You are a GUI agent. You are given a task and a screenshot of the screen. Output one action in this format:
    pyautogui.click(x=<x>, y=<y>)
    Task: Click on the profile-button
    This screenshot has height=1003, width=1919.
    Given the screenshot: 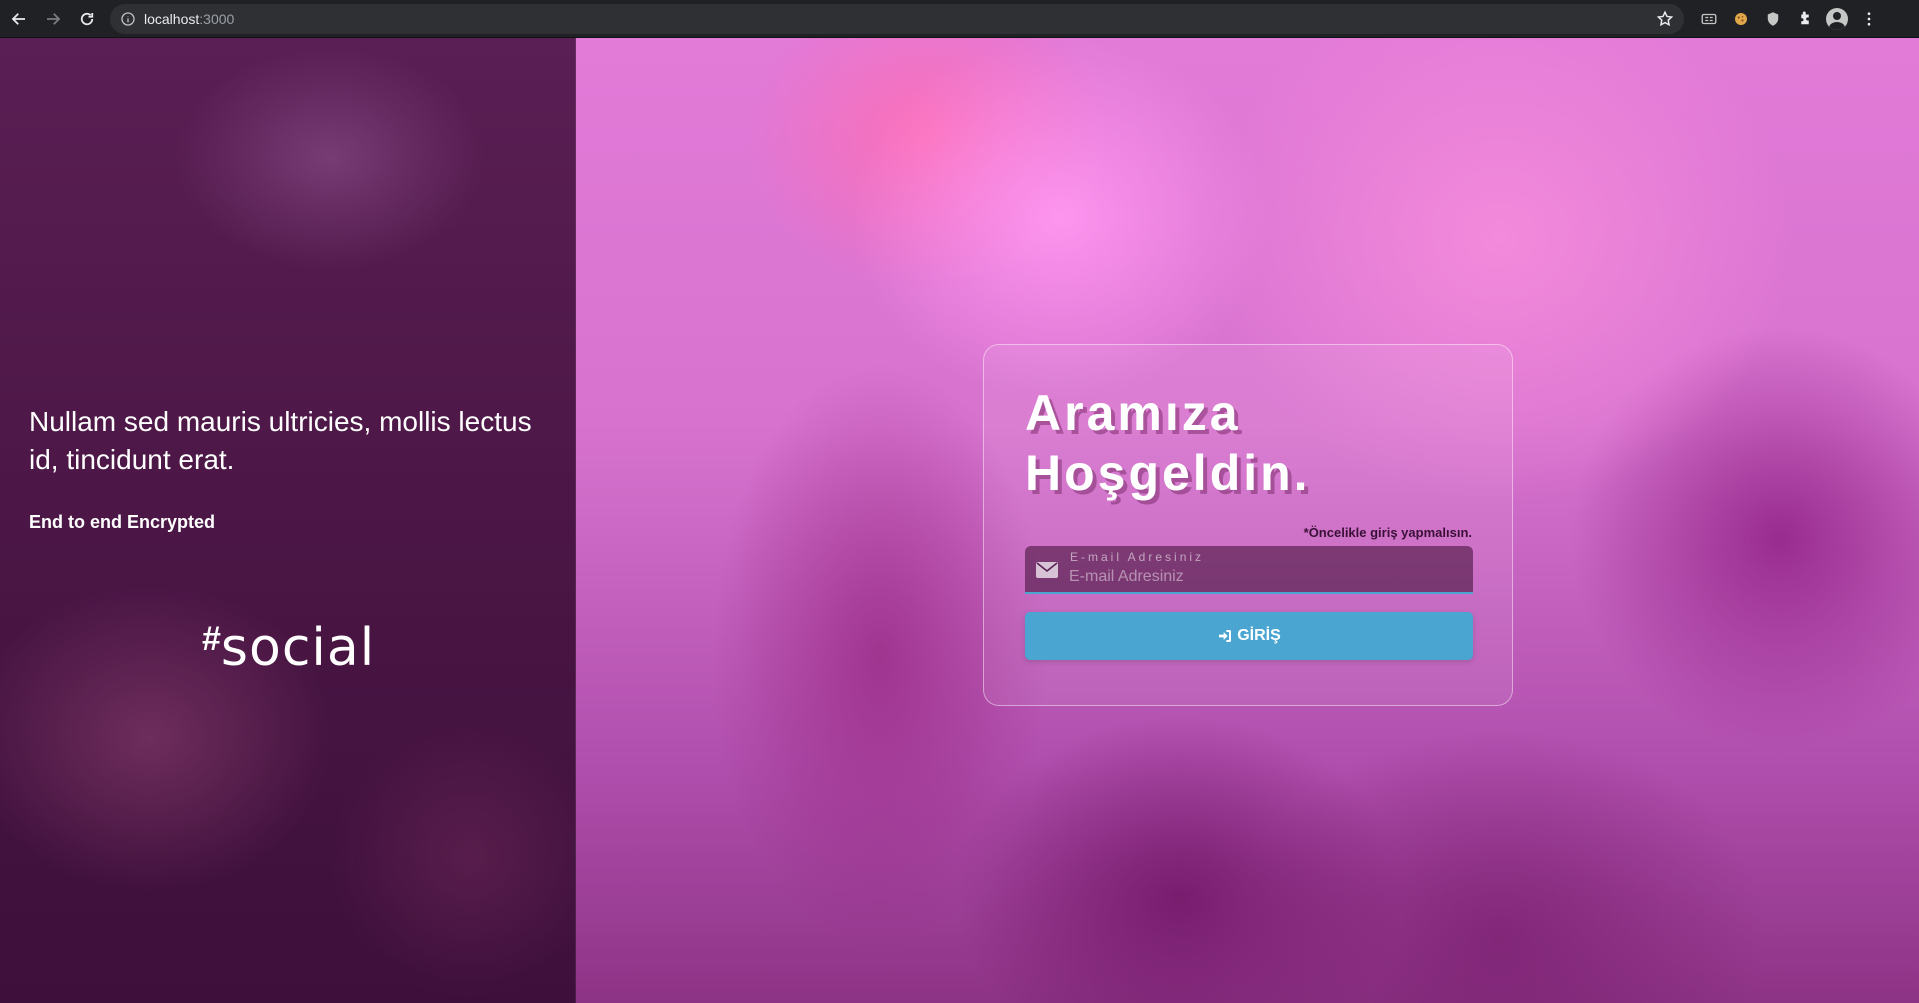 What is the action you would take?
    pyautogui.click(x=1837, y=18)
    